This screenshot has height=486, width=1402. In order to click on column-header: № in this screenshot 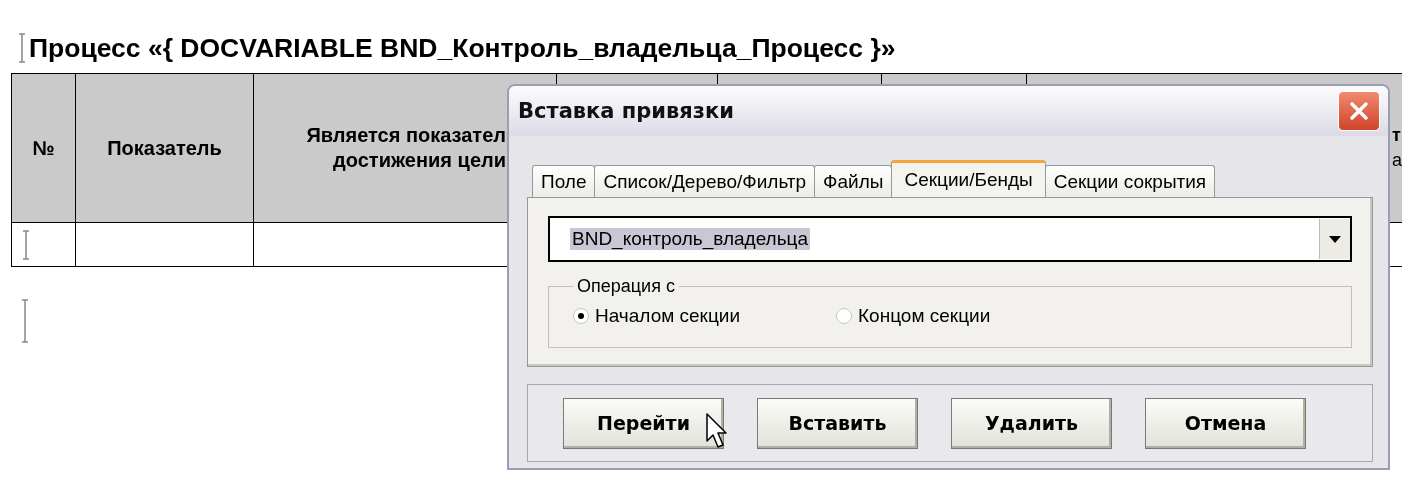, I will do `click(43, 148)`.